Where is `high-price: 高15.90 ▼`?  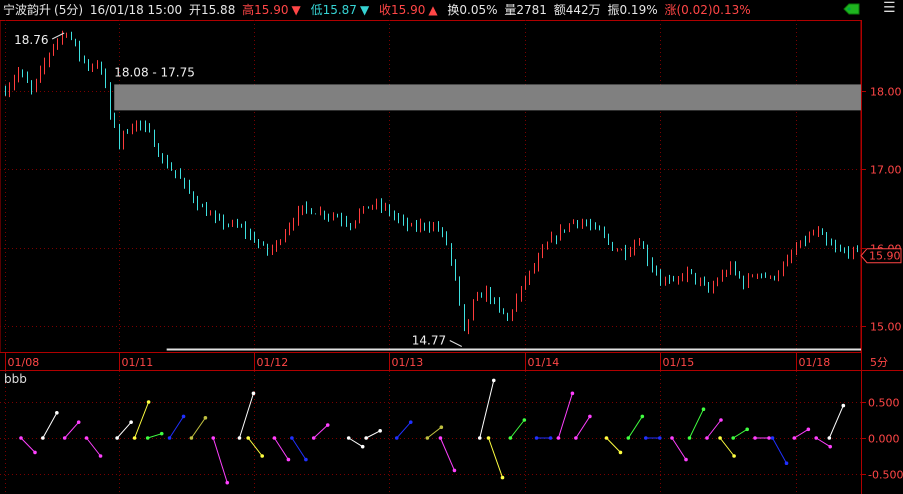 high-price: 高15.90 ▼ is located at coordinates (271, 10).